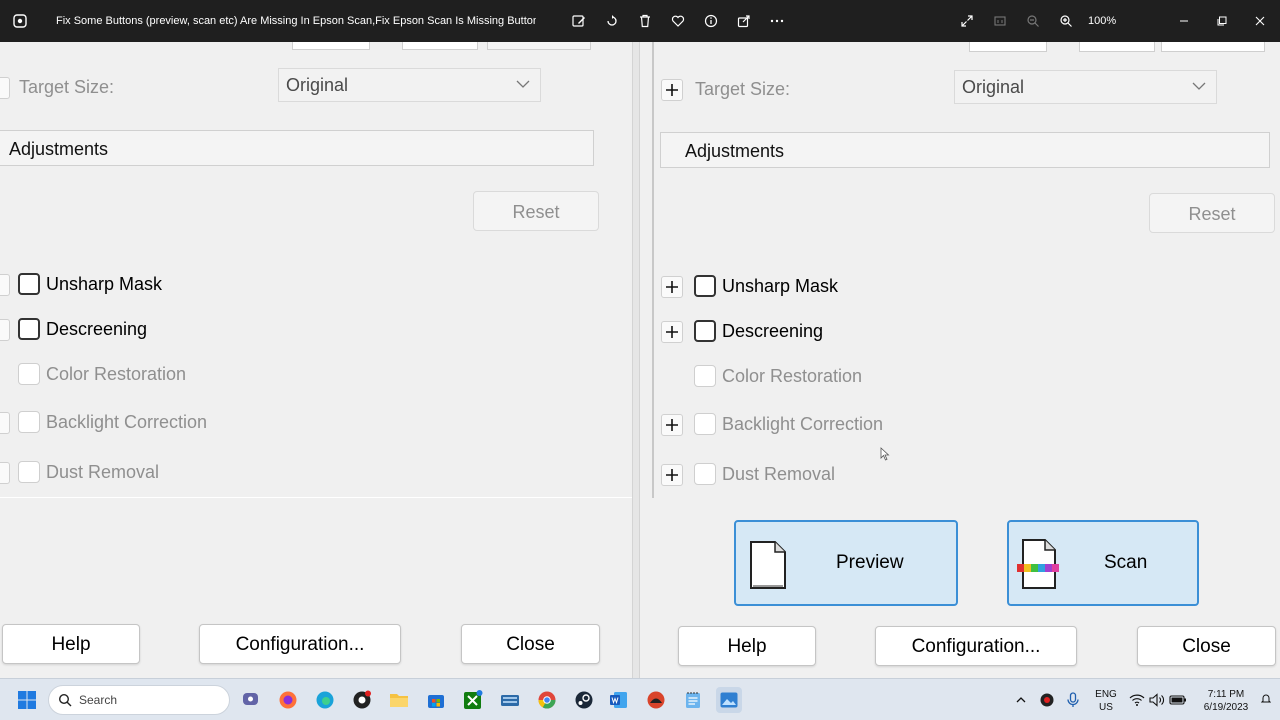 The width and height of the screenshot is (1280, 720). I want to click on xbox-icon, so click(473, 700).